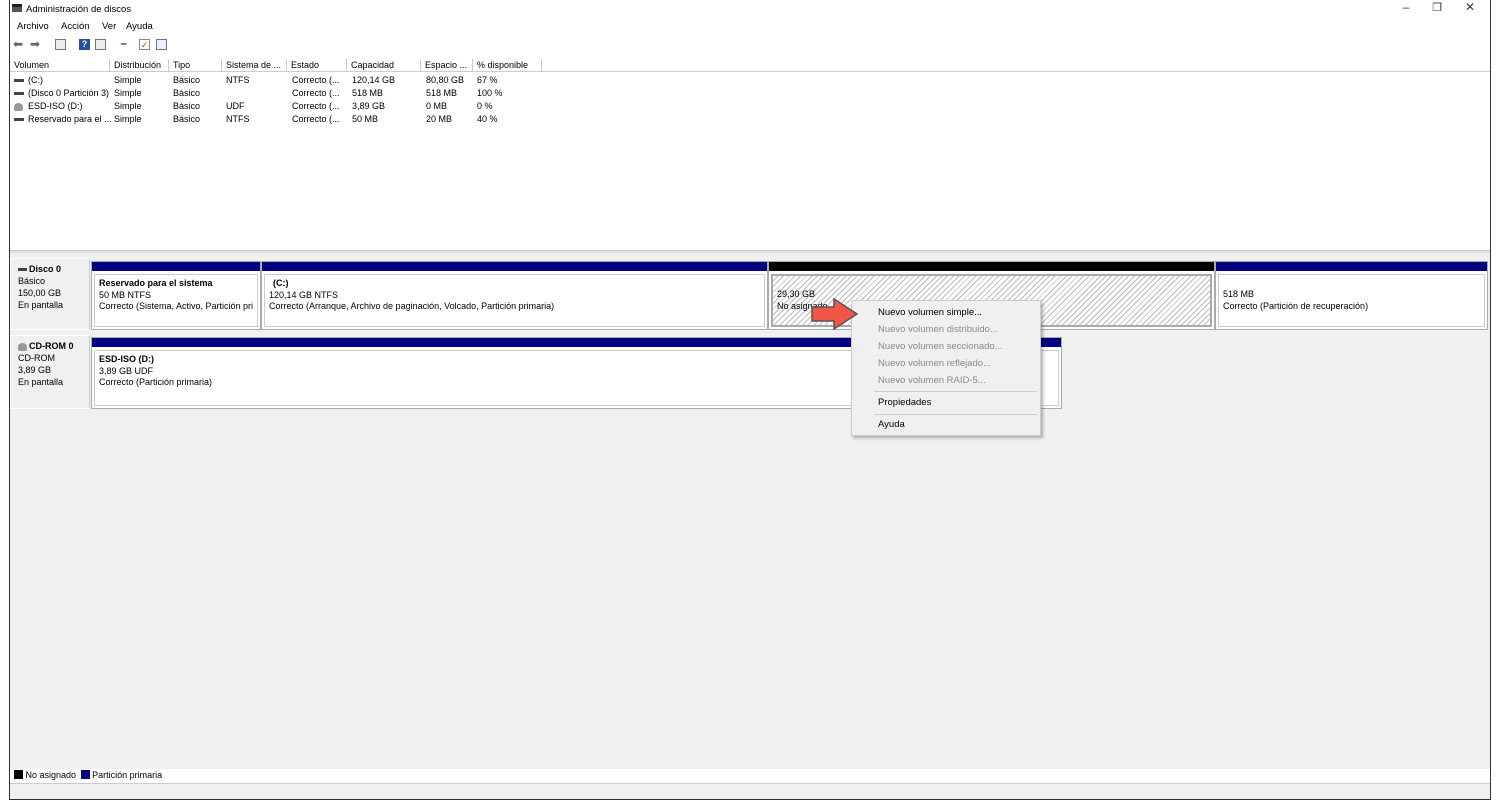 This screenshot has width=1500, height=801. What do you see at coordinates (891, 424) in the screenshot?
I see `menu-item-help: Ayuda` at bounding box center [891, 424].